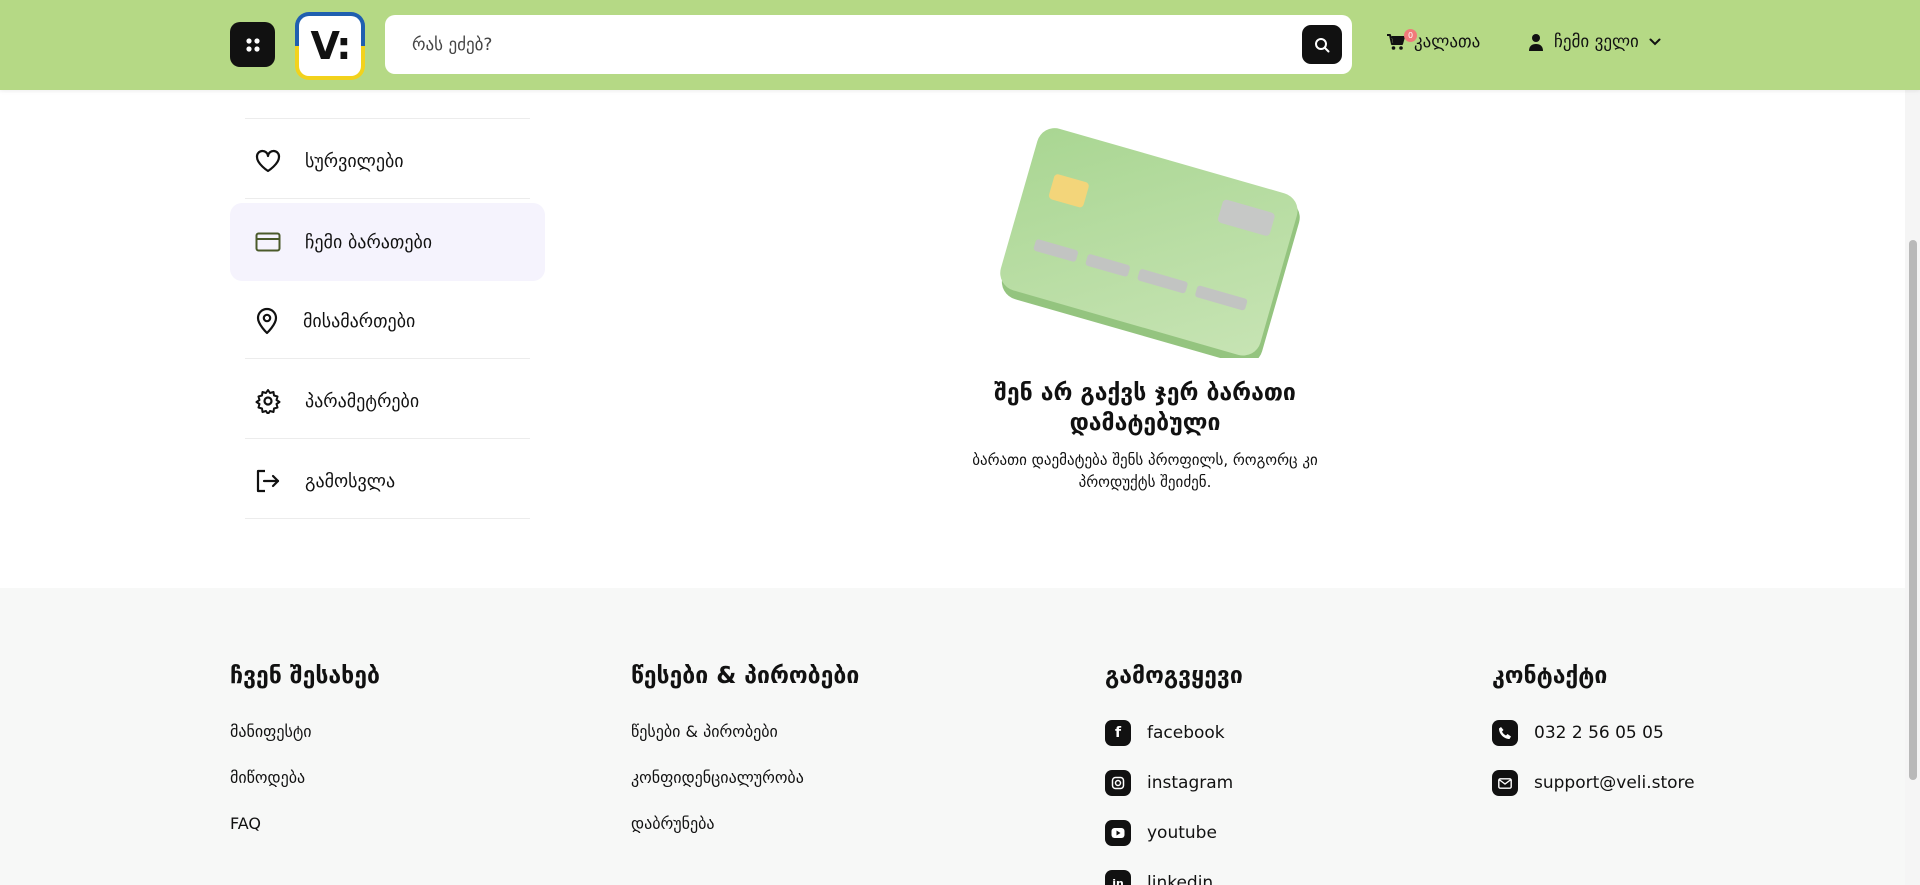 Image resolution: width=1920 pixels, height=885 pixels. I want to click on search-button, so click(1322, 44).